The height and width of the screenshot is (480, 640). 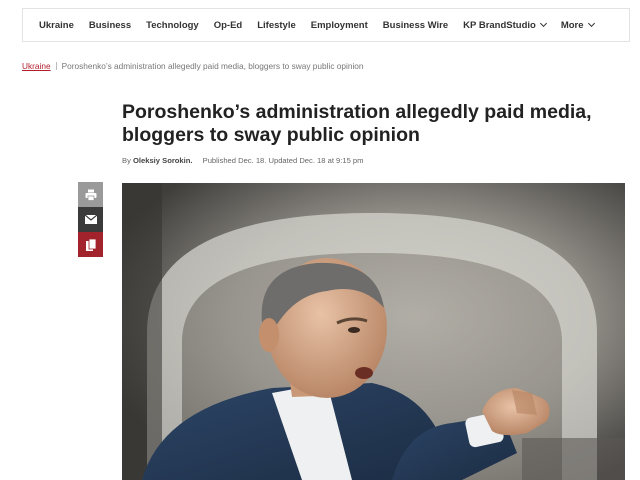 I want to click on nav-item-more-label: More, so click(x=572, y=25).